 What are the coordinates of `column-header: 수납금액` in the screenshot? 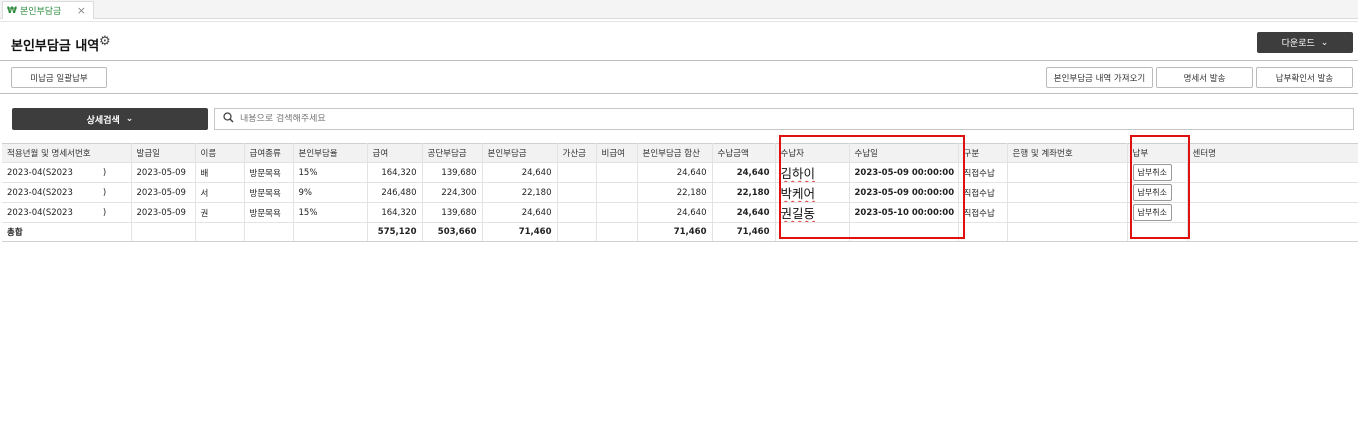 It's located at (744, 153).